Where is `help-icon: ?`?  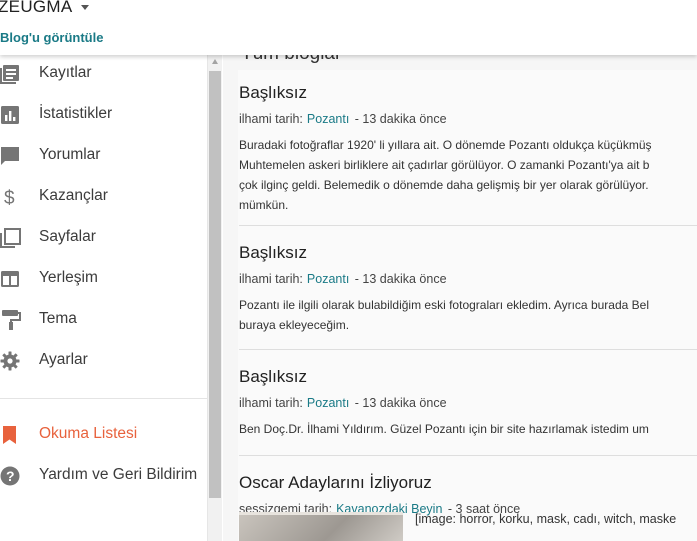 help-icon: ? is located at coordinates (10, 476).